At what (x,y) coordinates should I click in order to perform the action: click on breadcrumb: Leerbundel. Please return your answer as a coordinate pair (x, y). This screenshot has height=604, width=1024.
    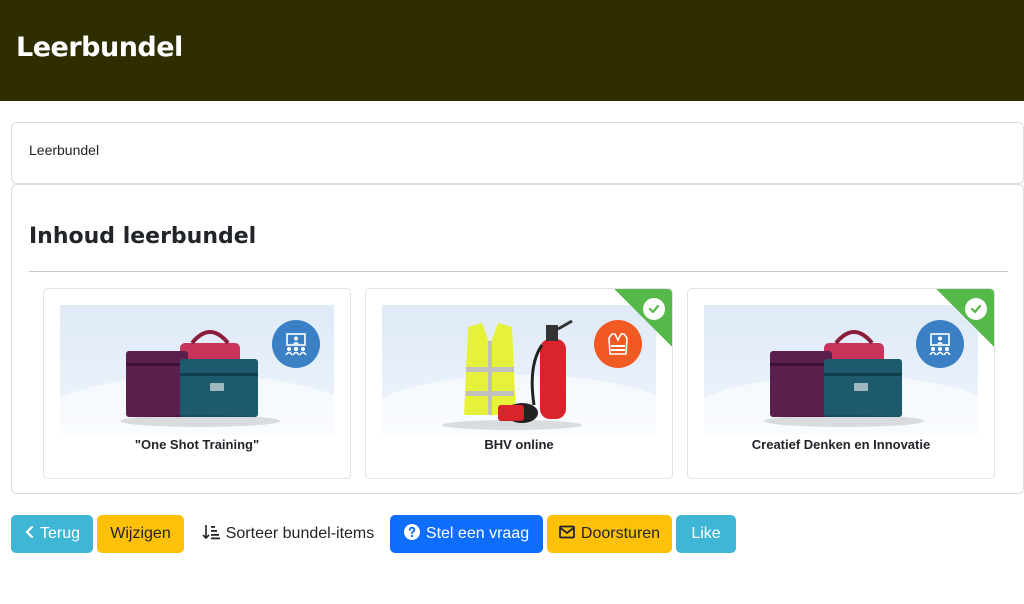
    Looking at the image, I should click on (517, 153).